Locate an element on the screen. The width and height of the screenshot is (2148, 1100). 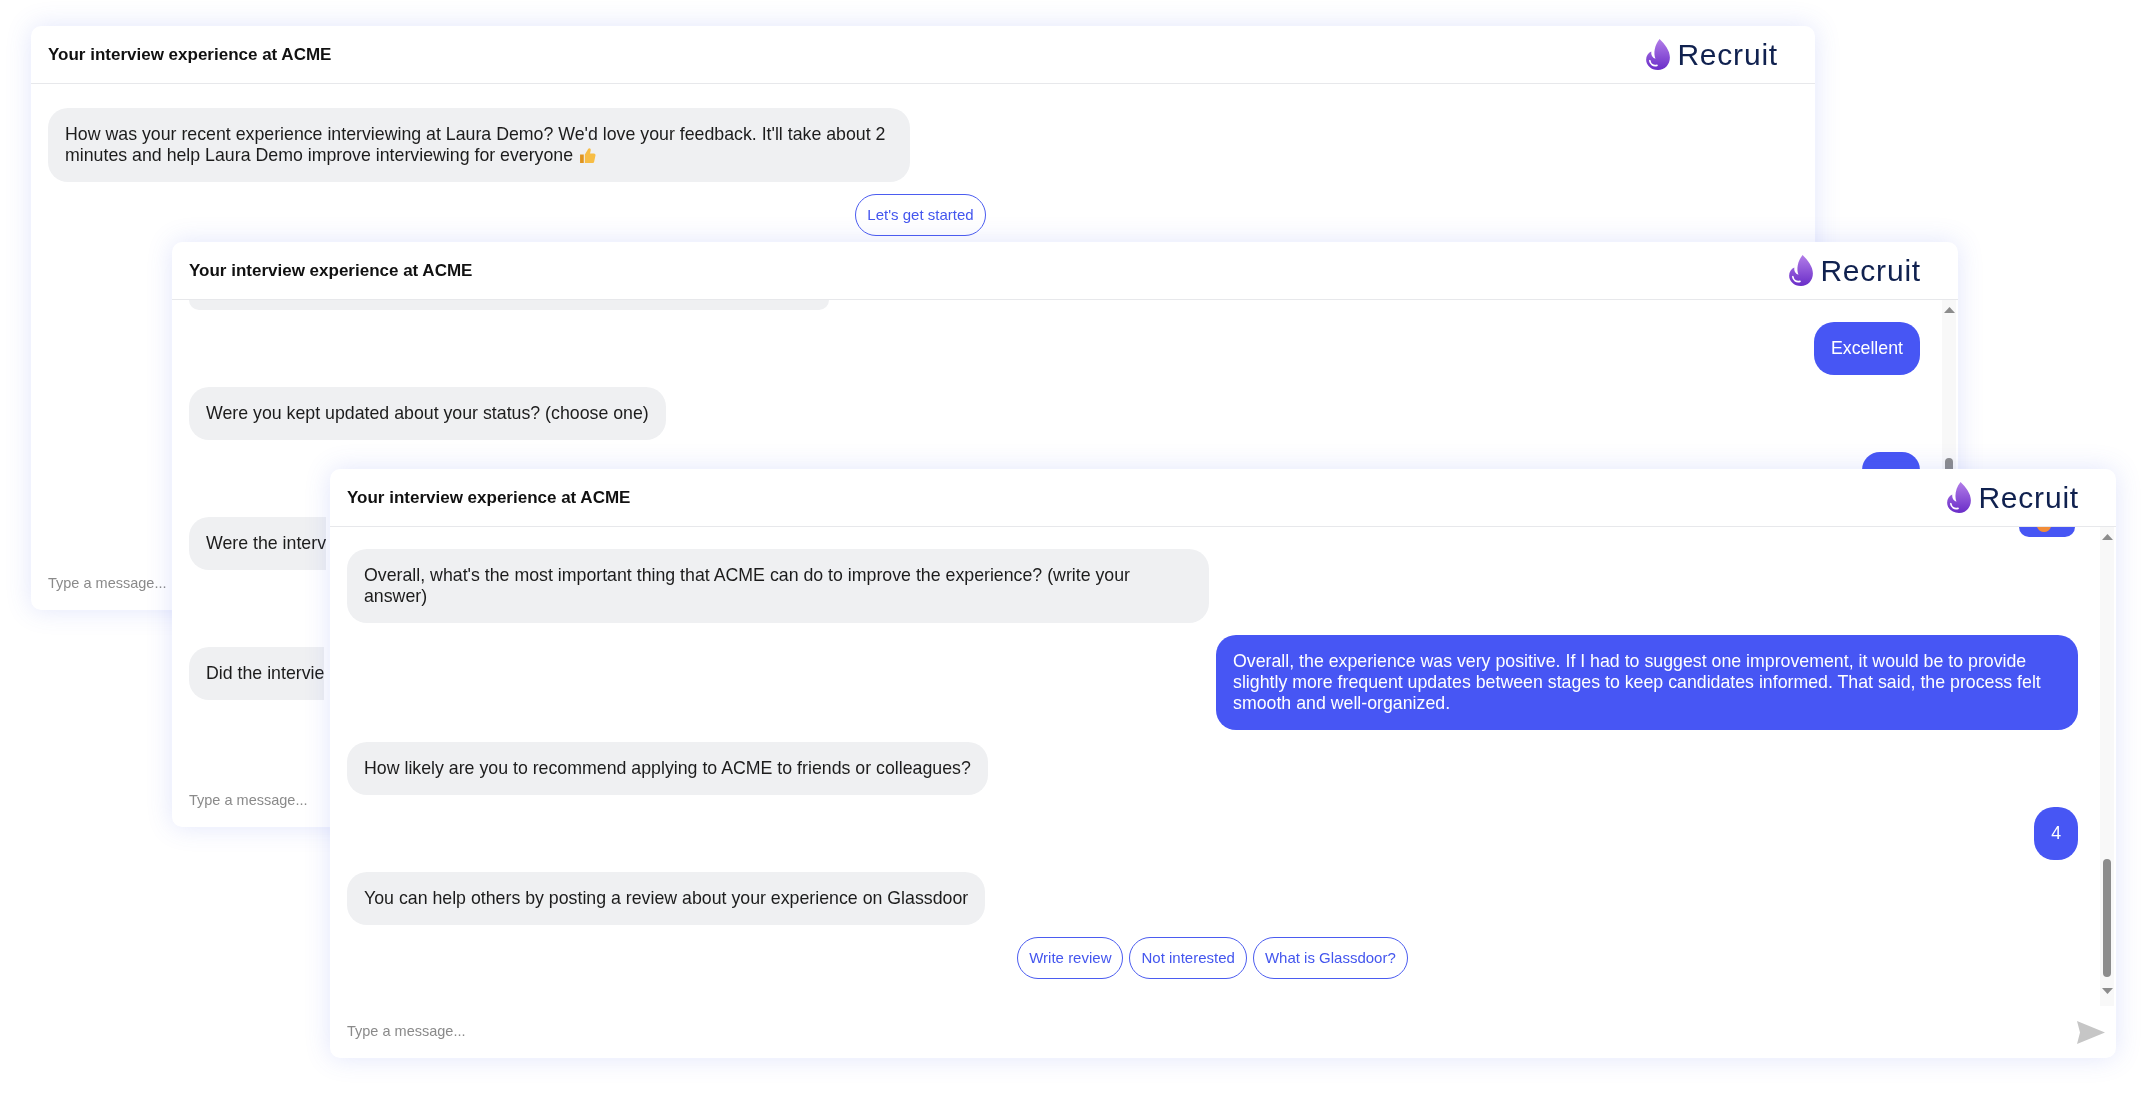
quick-reply-button: Not interested is located at coordinates (1188, 958).